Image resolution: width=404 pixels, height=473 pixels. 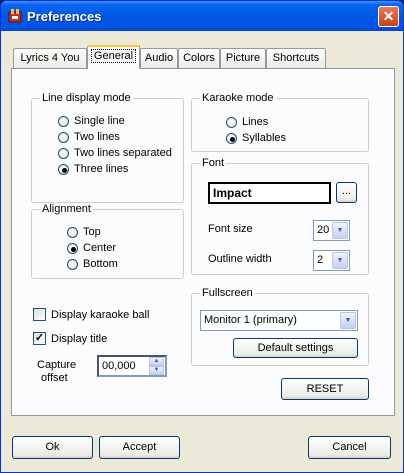 I want to click on display-title-checkbox: ✓, so click(x=39, y=338).